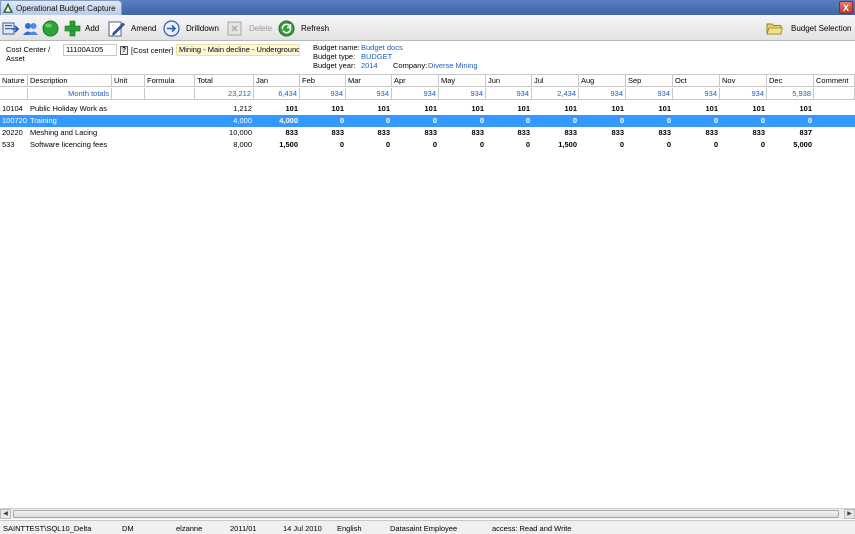 The height and width of the screenshot is (534, 855). What do you see at coordinates (790, 121) in the screenshot?
I see `row-month-dec: 0` at bounding box center [790, 121].